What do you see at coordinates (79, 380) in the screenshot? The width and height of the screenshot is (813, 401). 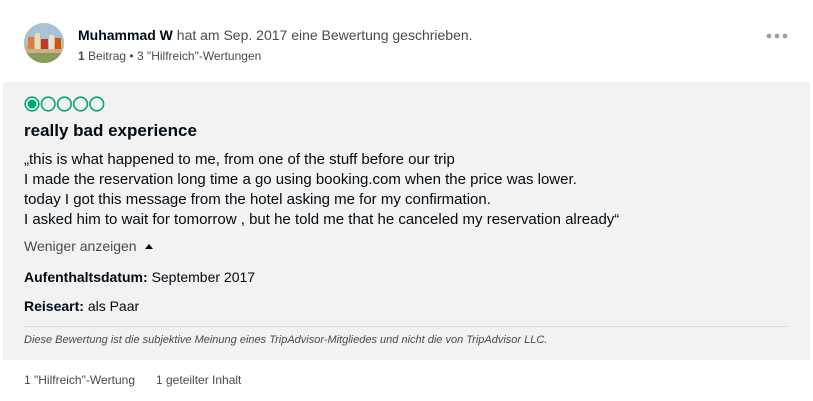 I see `helpful-vote-count: 1 "Hilfreich"-Wertung` at bounding box center [79, 380].